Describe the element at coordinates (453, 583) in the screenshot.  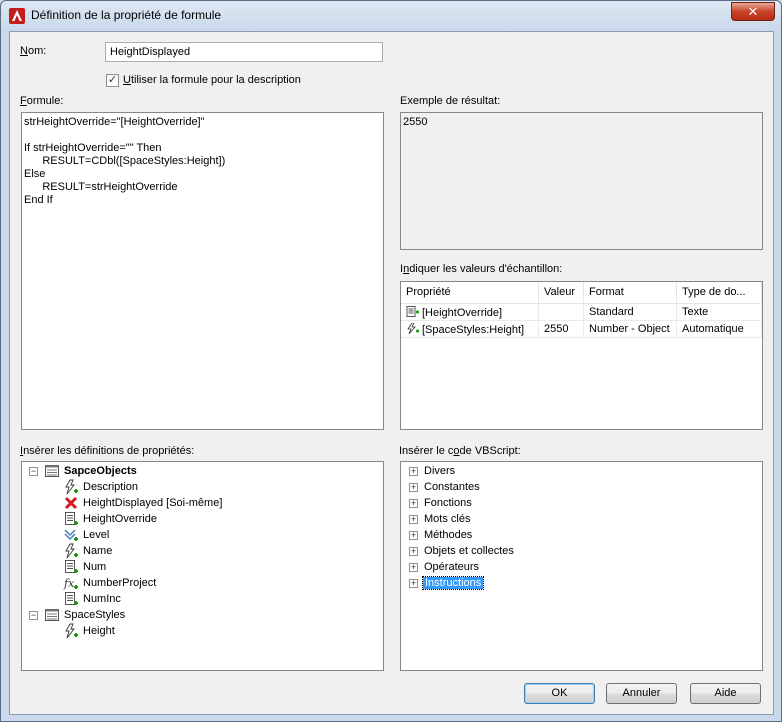
I see `tree-item-selected: Instructions` at that location.